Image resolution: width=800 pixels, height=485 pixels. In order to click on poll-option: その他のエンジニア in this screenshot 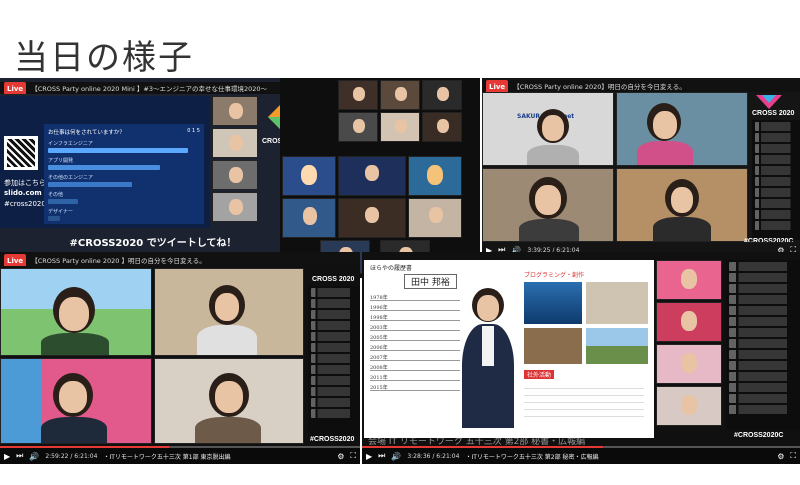, I will do `click(71, 178)`.